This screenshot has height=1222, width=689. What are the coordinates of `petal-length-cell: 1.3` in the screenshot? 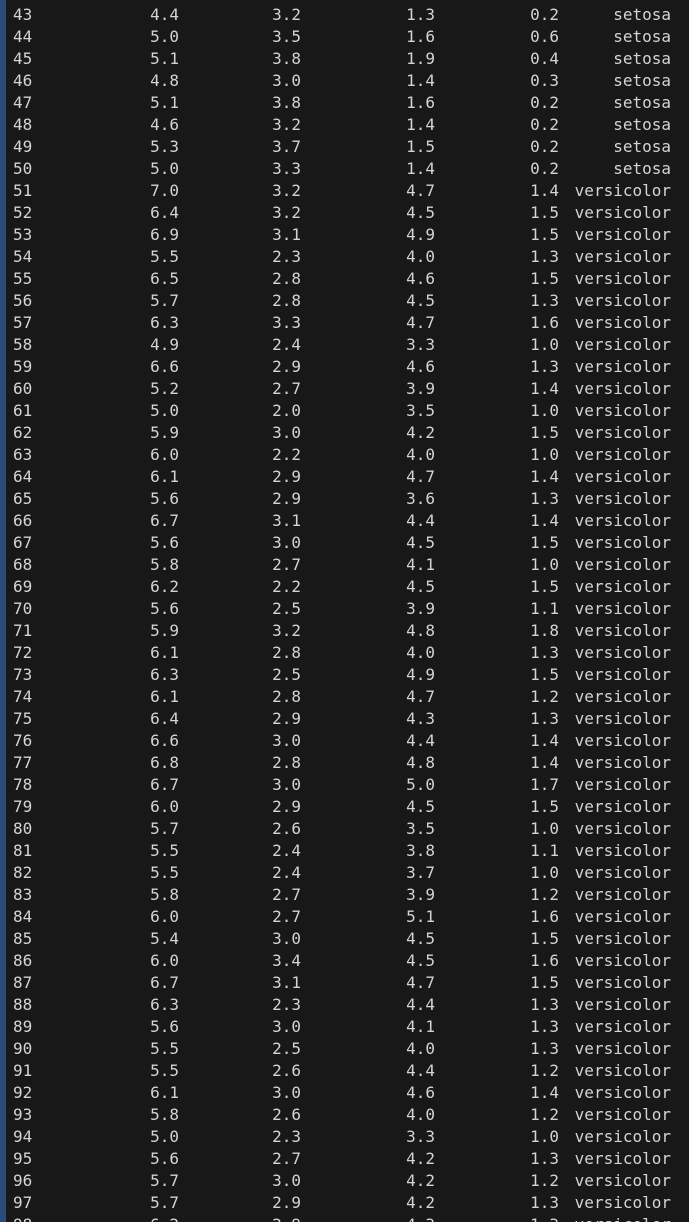 It's located at (420, 14).